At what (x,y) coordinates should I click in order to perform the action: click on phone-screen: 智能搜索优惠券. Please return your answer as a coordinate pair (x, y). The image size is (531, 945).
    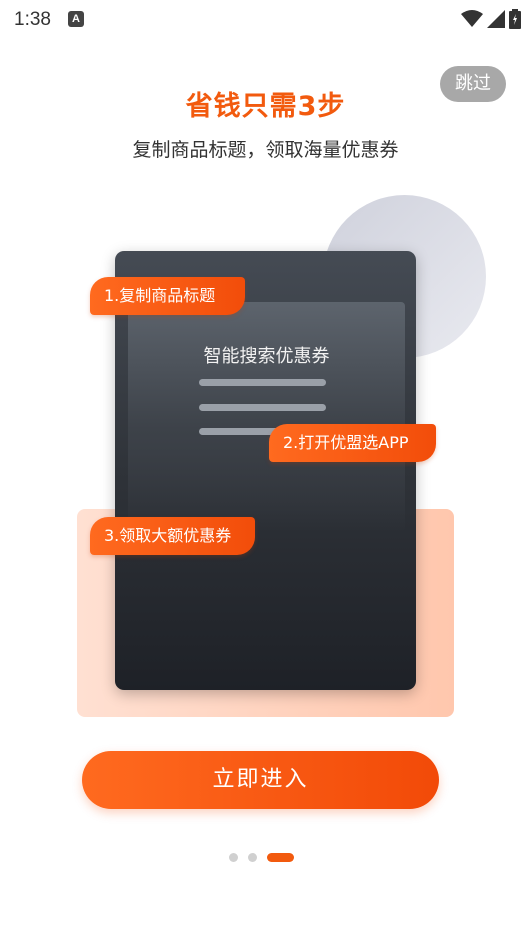
    Looking at the image, I should click on (266, 417).